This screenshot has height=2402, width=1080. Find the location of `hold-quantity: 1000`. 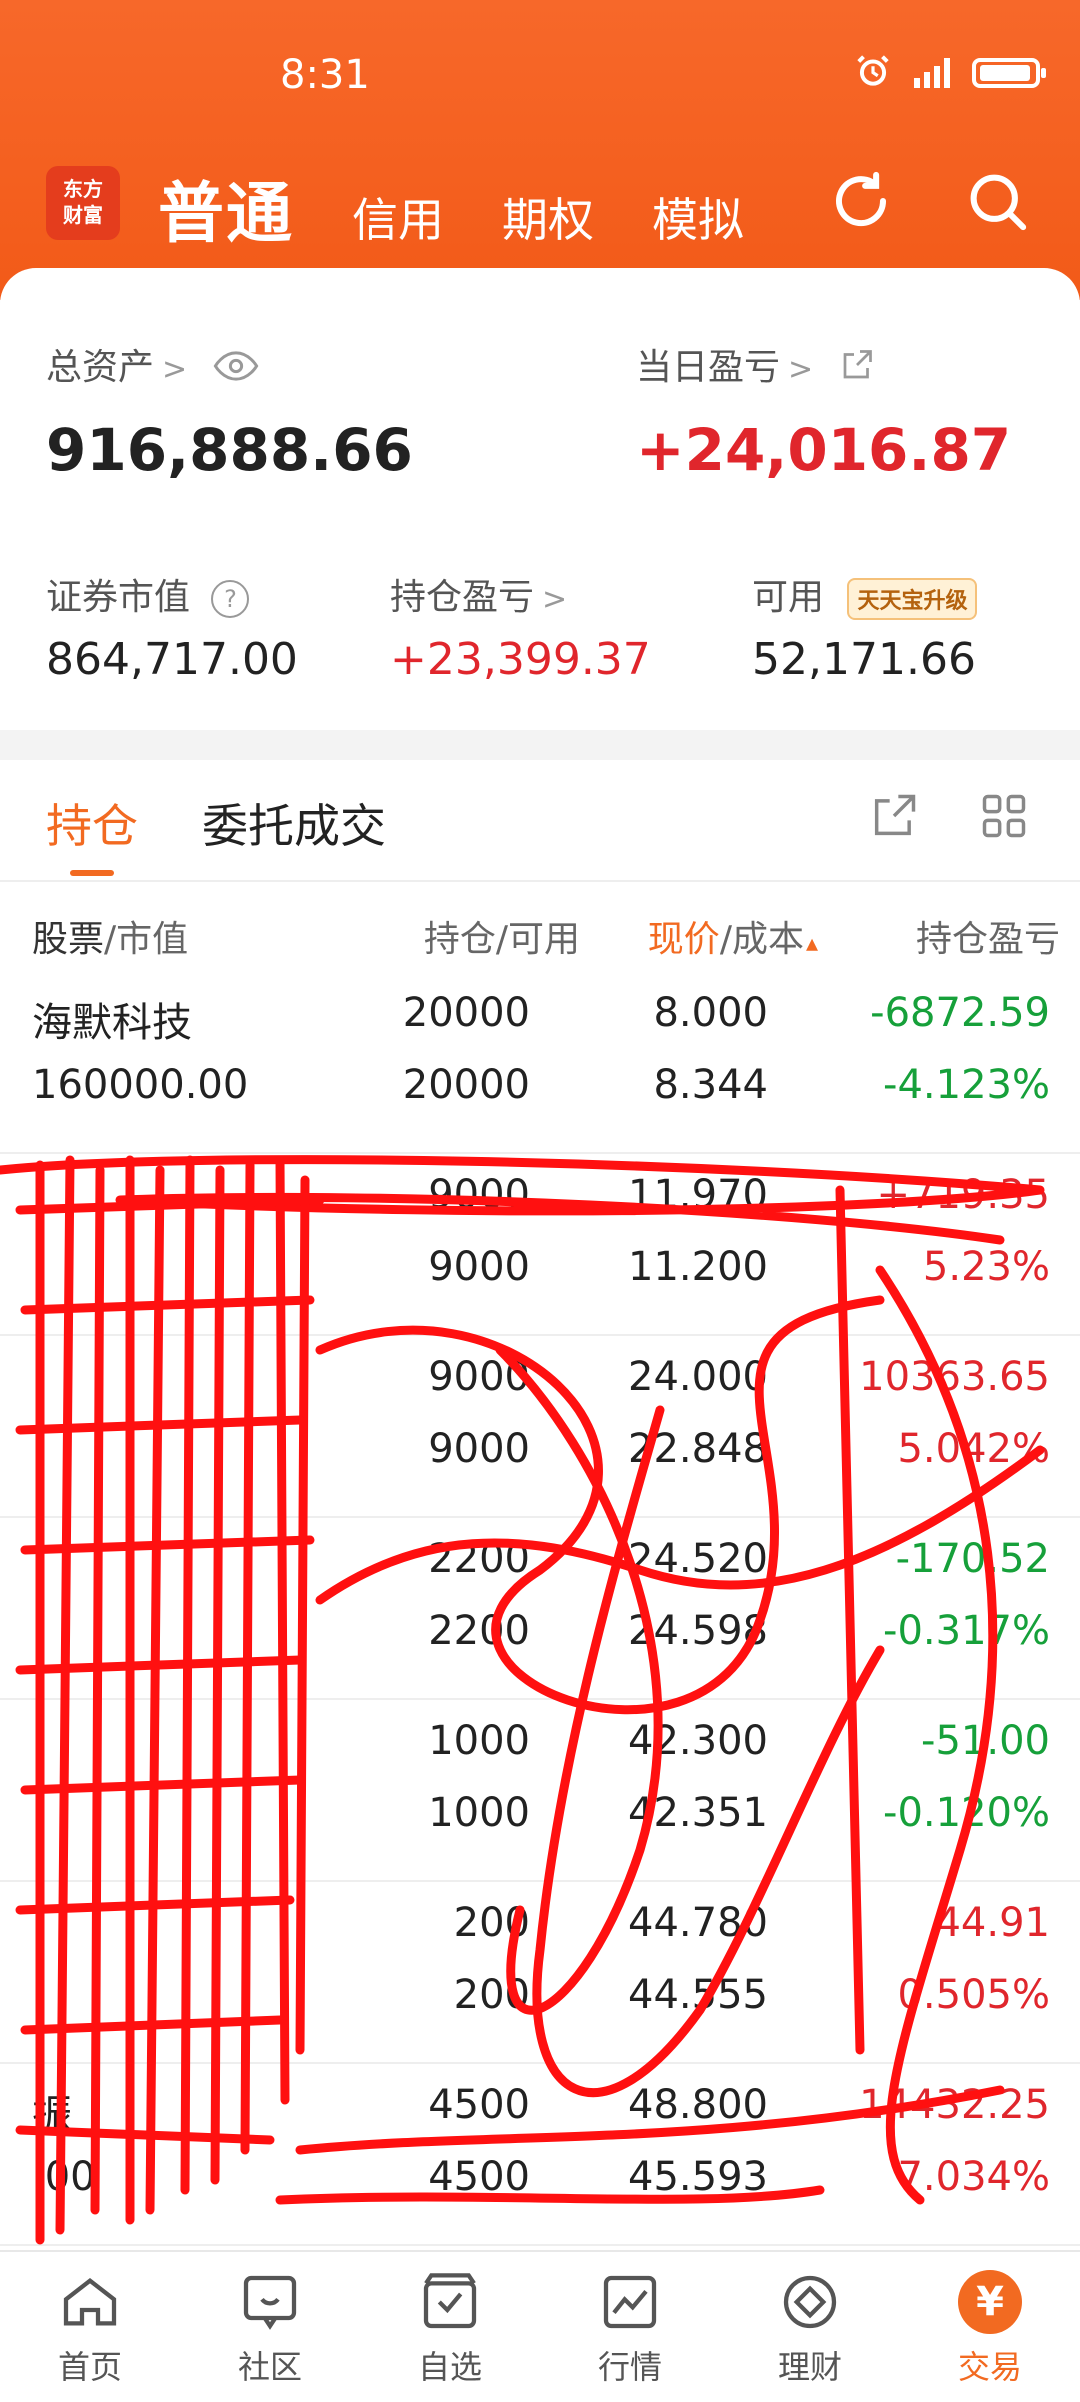

hold-quantity: 1000 is located at coordinates (479, 1741).